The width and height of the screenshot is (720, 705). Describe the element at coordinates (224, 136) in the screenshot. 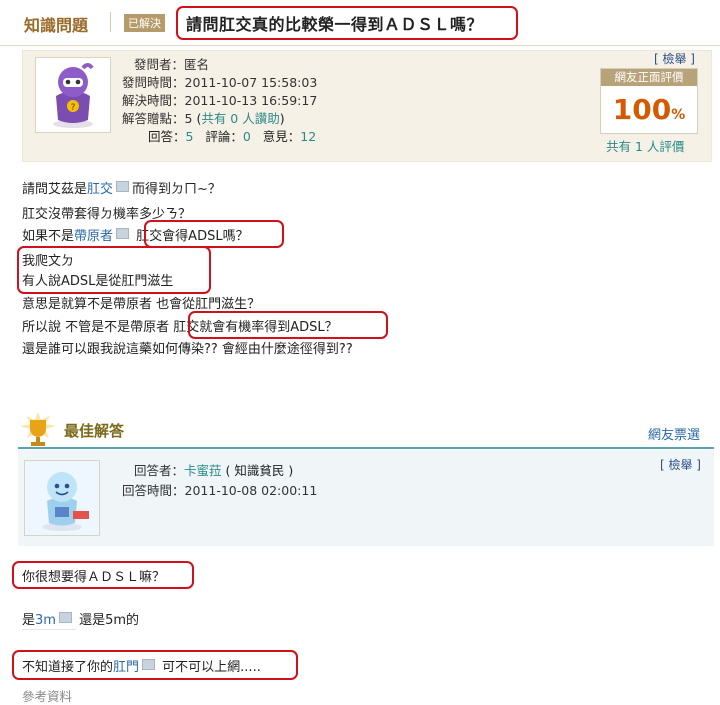

I see `comments-label: 評論：` at that location.